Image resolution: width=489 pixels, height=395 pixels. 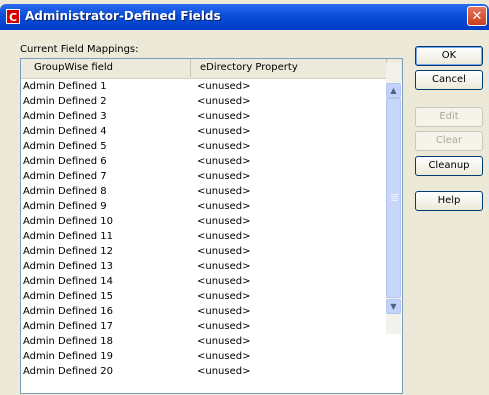 I want to click on groupwise-field-cell: Admin Defined 8, so click(x=65, y=191).